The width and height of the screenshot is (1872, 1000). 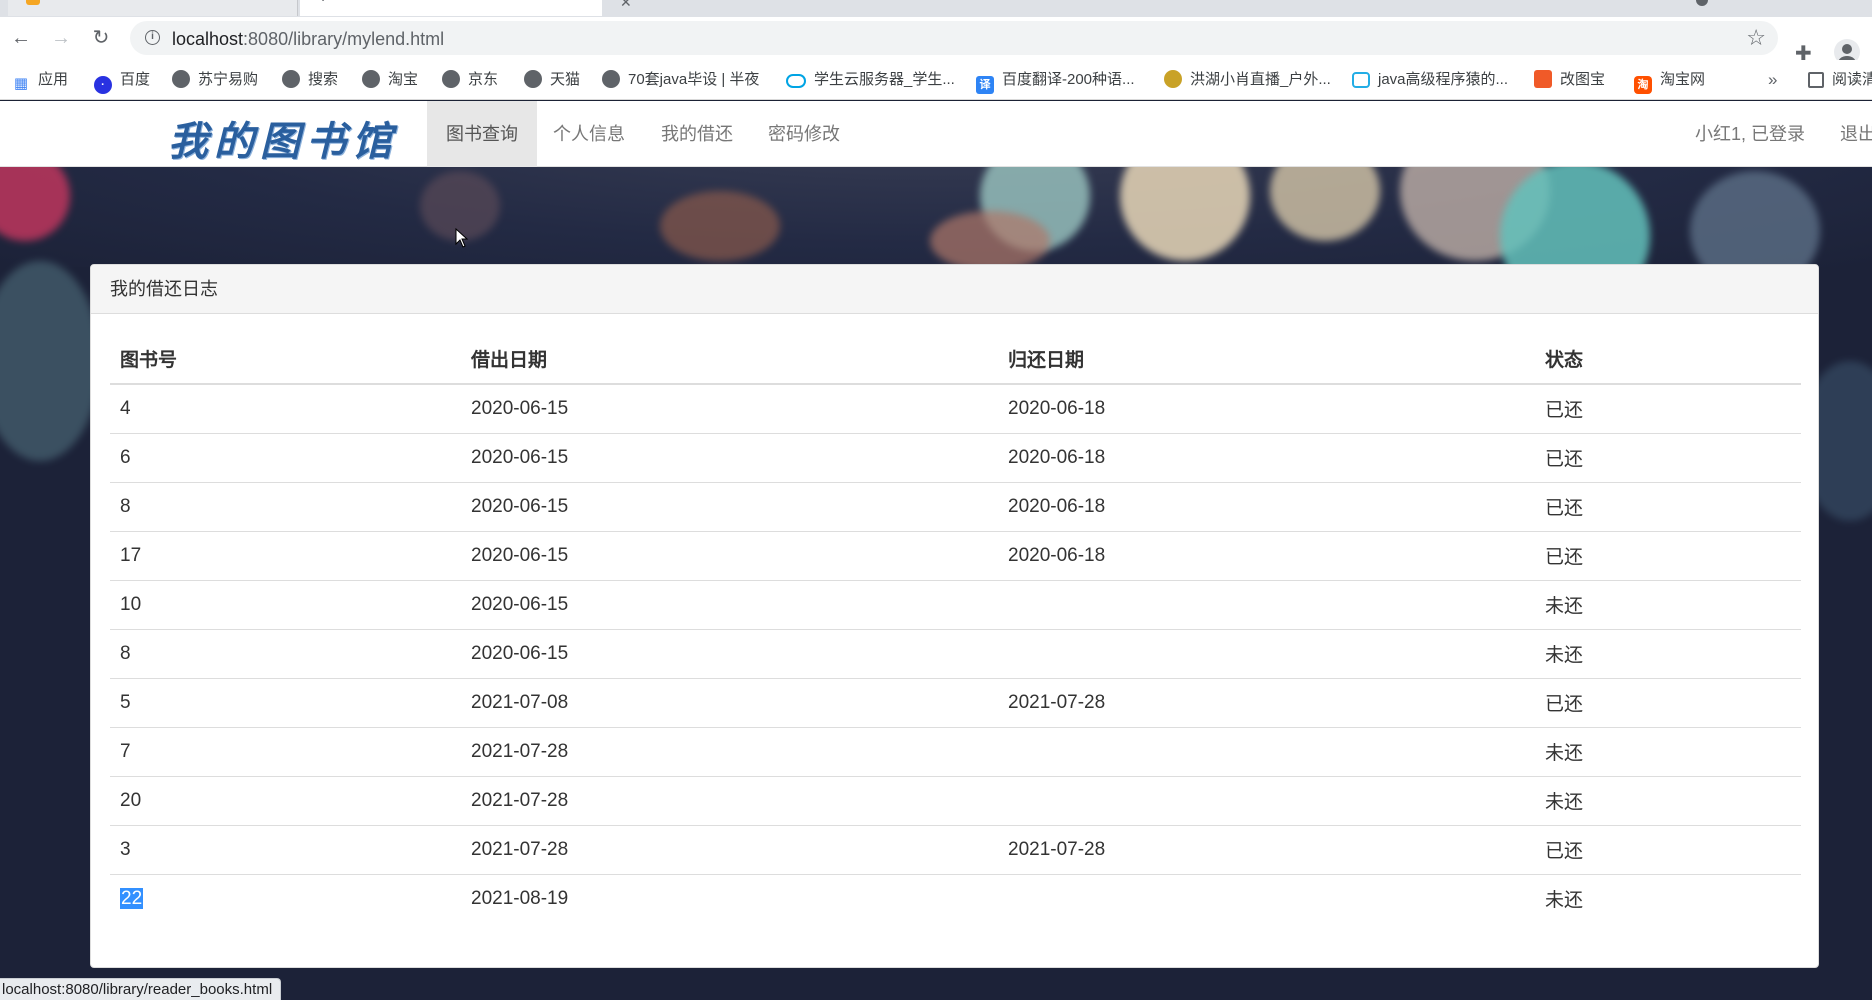 What do you see at coordinates (1683, 79) in the screenshot?
I see `bookmark-label: 淘宝网` at bounding box center [1683, 79].